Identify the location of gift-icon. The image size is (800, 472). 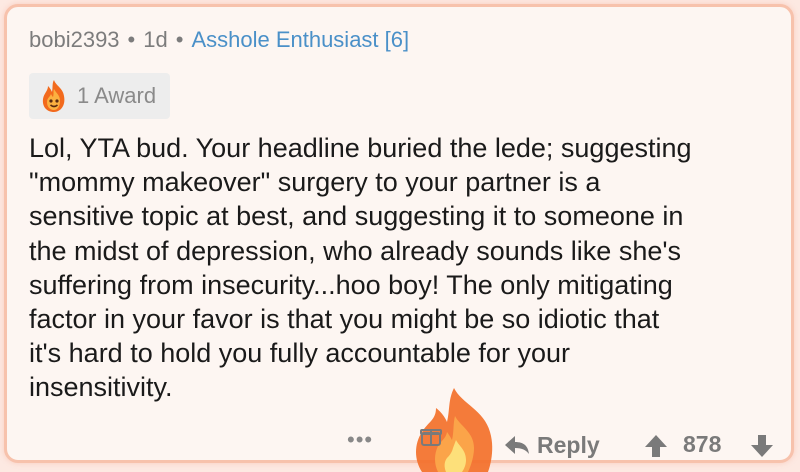
(431, 436).